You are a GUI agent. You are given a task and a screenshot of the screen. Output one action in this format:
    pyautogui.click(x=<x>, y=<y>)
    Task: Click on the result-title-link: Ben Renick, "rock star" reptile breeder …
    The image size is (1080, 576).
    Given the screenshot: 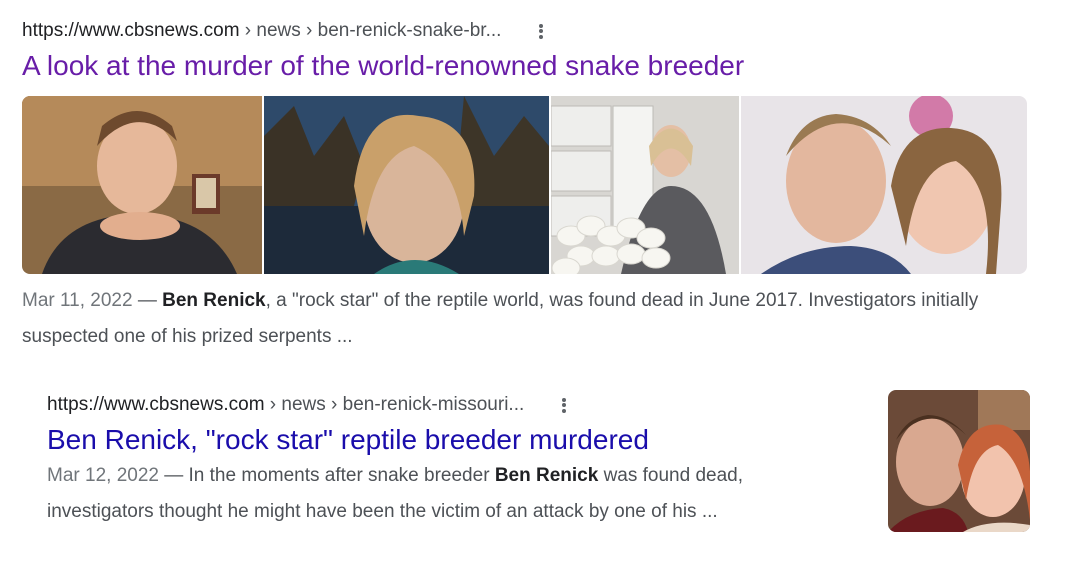 What is the action you would take?
    pyautogui.click(x=539, y=440)
    